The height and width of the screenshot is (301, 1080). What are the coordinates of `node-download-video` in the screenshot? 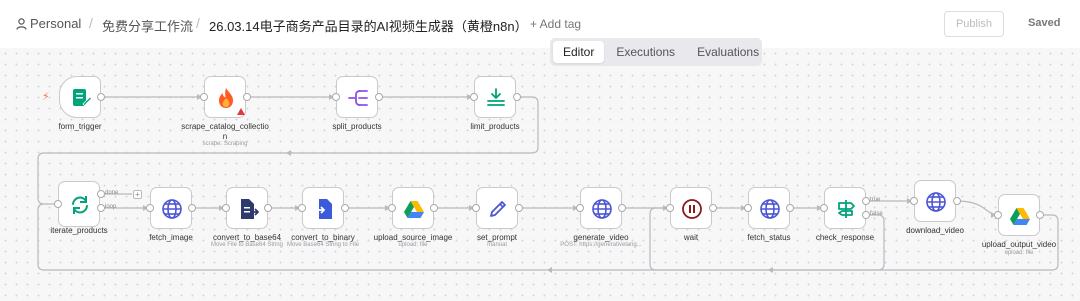 It's located at (935, 201).